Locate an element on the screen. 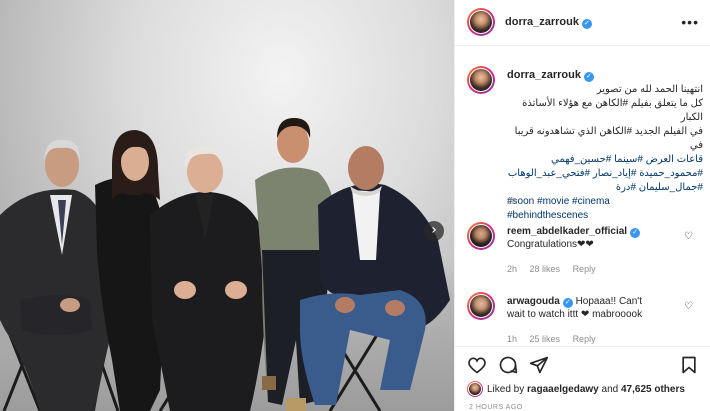 This screenshot has height=411, width=710. caption-line: انتهينا الحمد لله من تصوير is located at coordinates (649, 89).